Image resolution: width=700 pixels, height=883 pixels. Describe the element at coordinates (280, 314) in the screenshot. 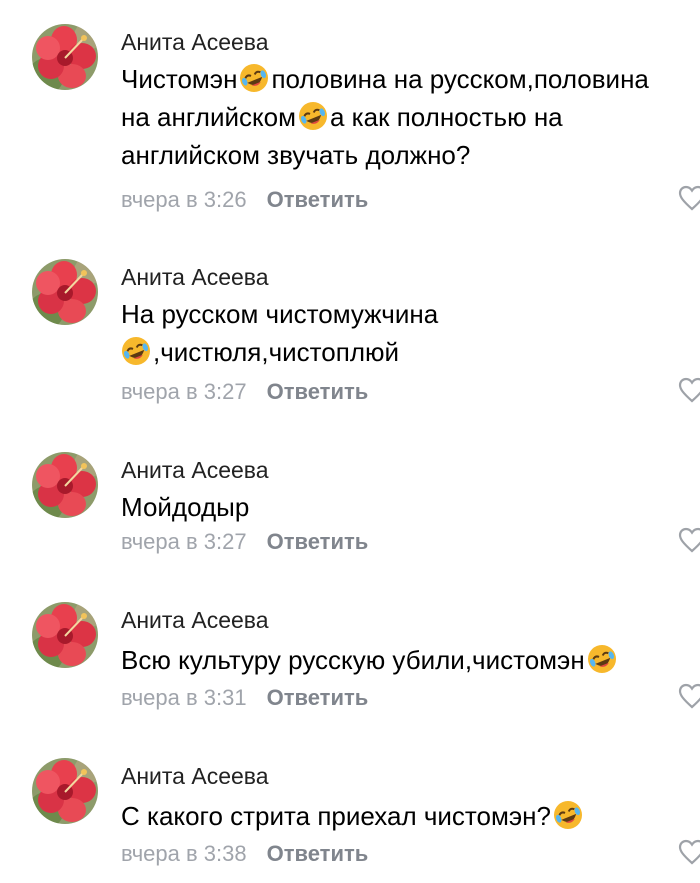

I see `text-fragment: На русском чистомужчина` at that location.